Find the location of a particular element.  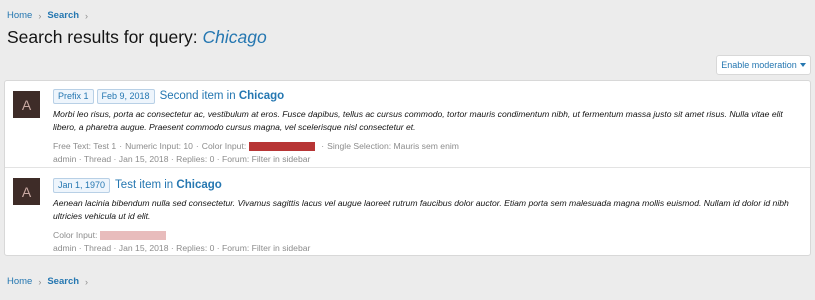

numeric-input-field: Numeric Input: 10 is located at coordinates (159, 146).